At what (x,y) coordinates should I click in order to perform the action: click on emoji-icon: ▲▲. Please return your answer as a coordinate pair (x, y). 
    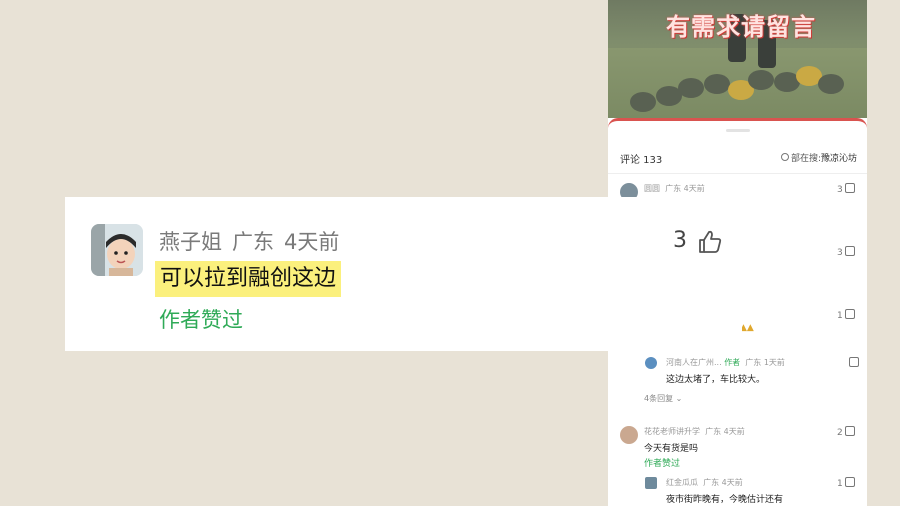
    Looking at the image, I should click on (747, 328).